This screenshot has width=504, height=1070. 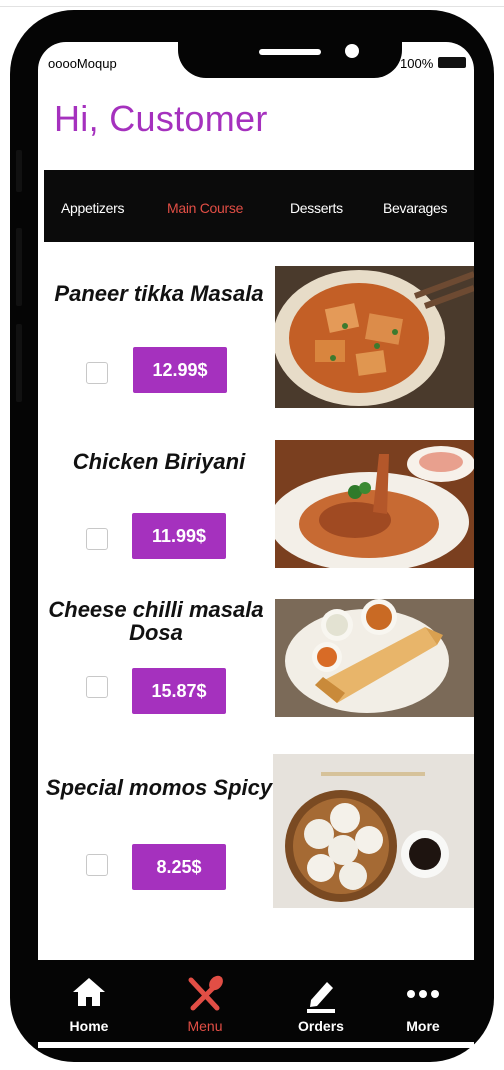 I want to click on tab-appetizers: Appetizers, so click(x=92, y=208).